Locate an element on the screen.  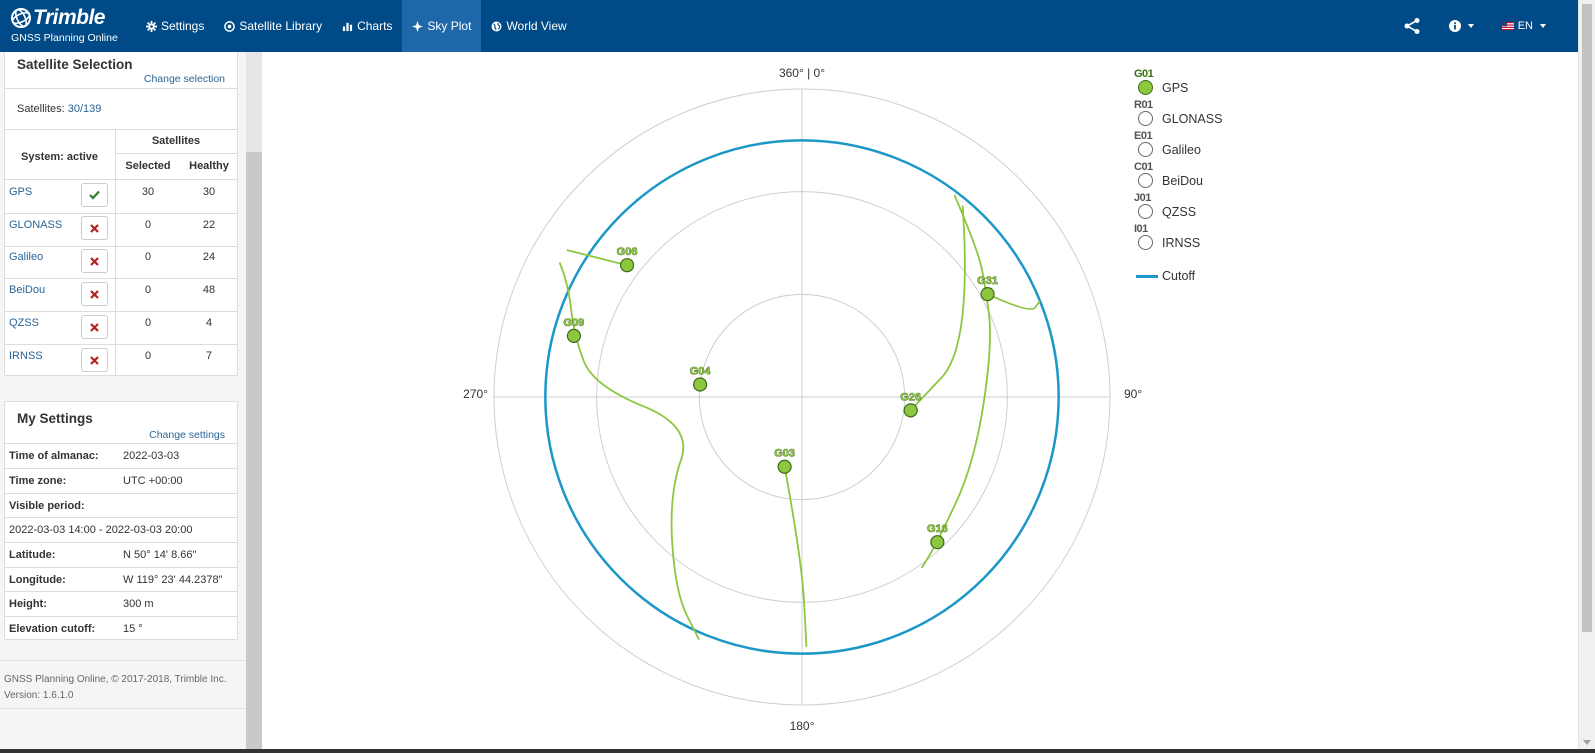
language-label: EN is located at coordinates (1525, 26).